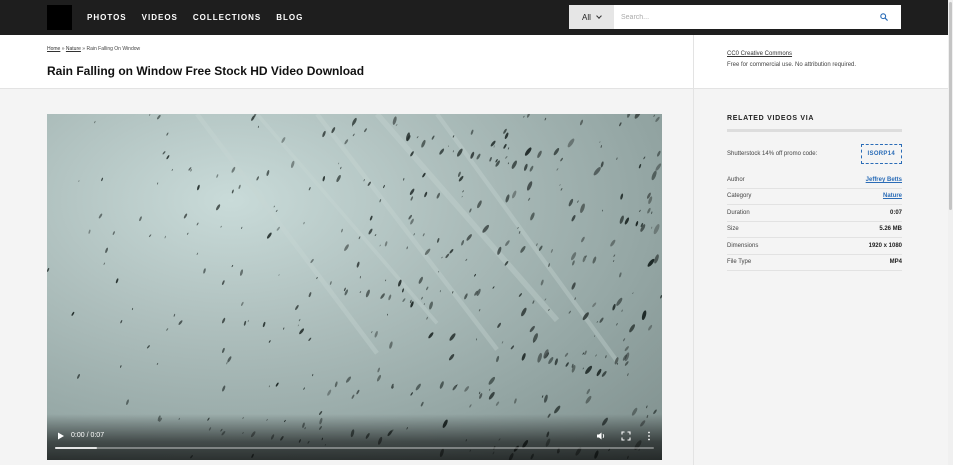 This screenshot has width=953, height=465. Describe the element at coordinates (53, 49) in the screenshot. I see `breadcrumb-home: Home` at that location.